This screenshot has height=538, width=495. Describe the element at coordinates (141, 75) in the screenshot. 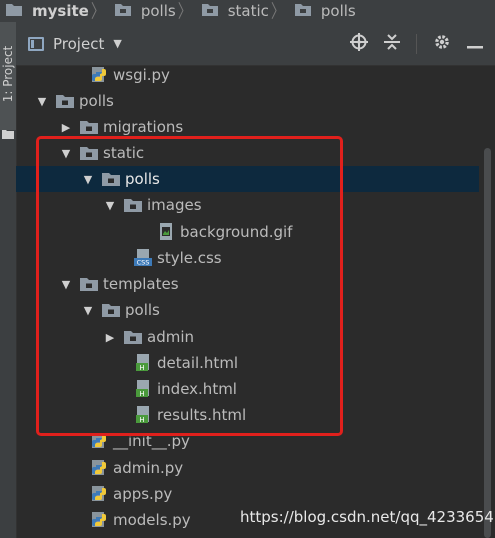

I see `tree-row-label: wsgi.py` at that location.